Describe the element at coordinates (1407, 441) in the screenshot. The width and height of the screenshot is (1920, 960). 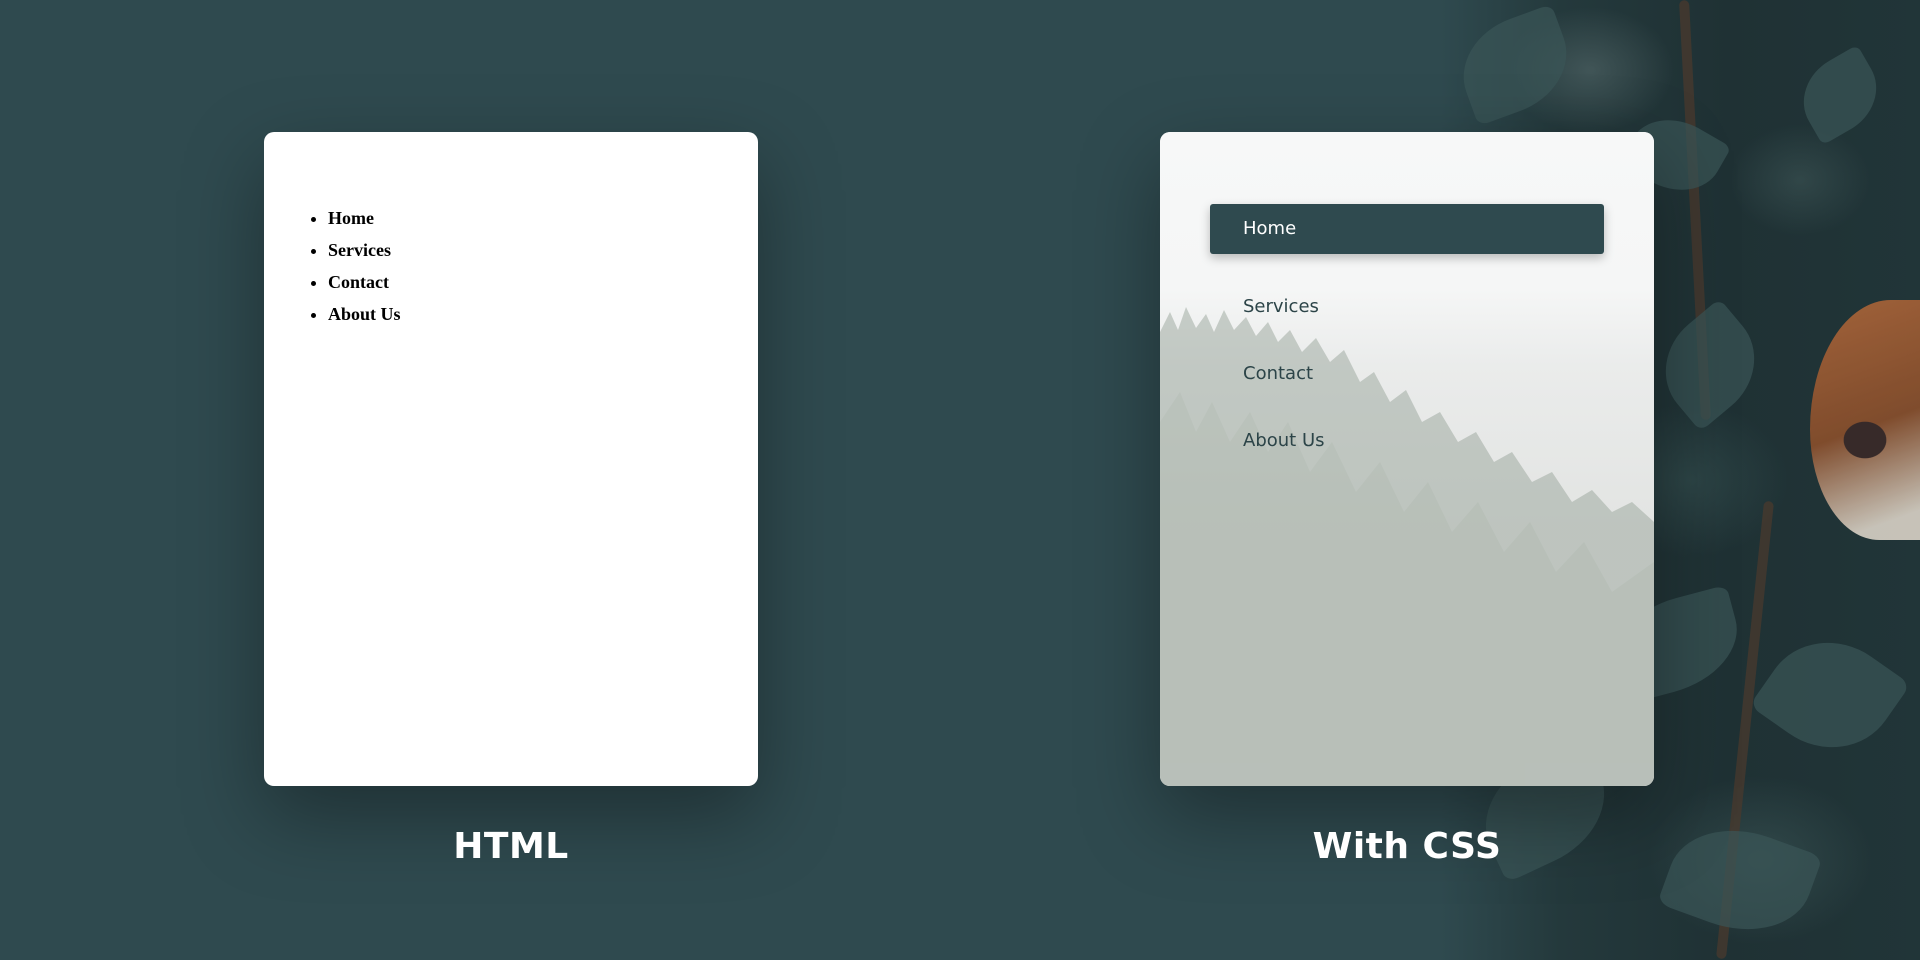
I see `menu-item-about-us: About Us` at that location.